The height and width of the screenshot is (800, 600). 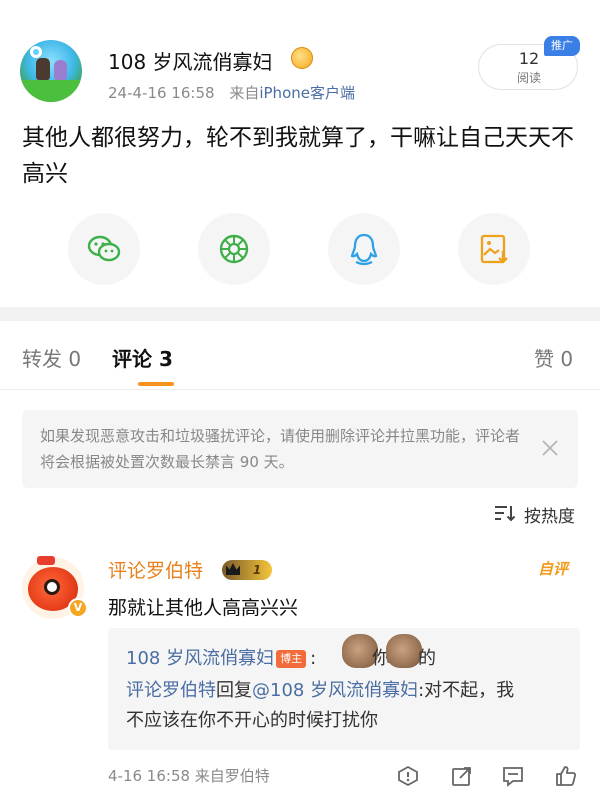 I want to click on comment-text: 那就让其他人高高兴兴, so click(x=203, y=608).